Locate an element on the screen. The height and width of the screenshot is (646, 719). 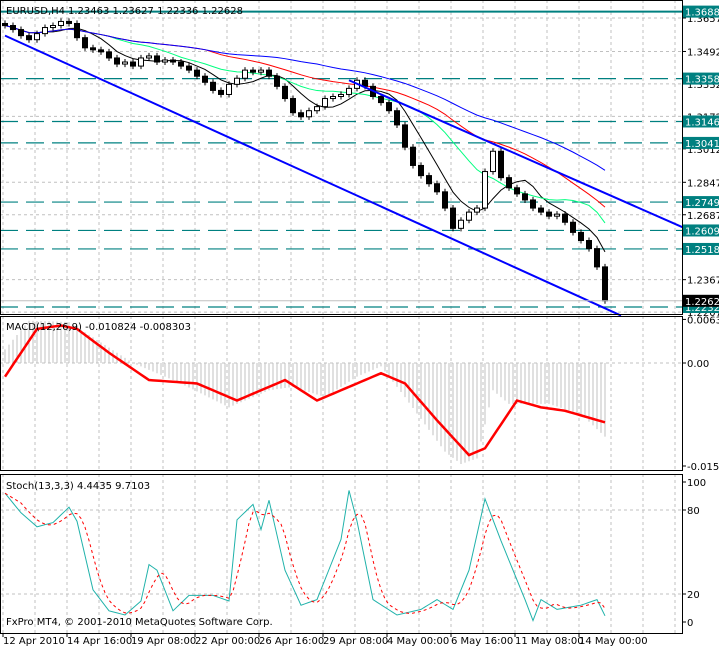
level-price-label: 1.36885 is located at coordinates (702, 13).